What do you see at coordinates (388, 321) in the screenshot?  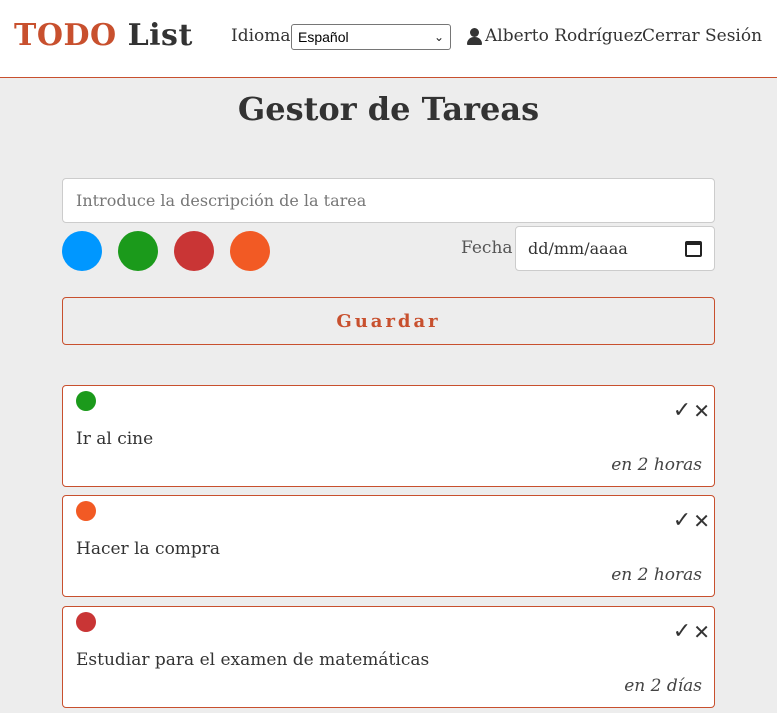 I see `save-button: Guardar` at bounding box center [388, 321].